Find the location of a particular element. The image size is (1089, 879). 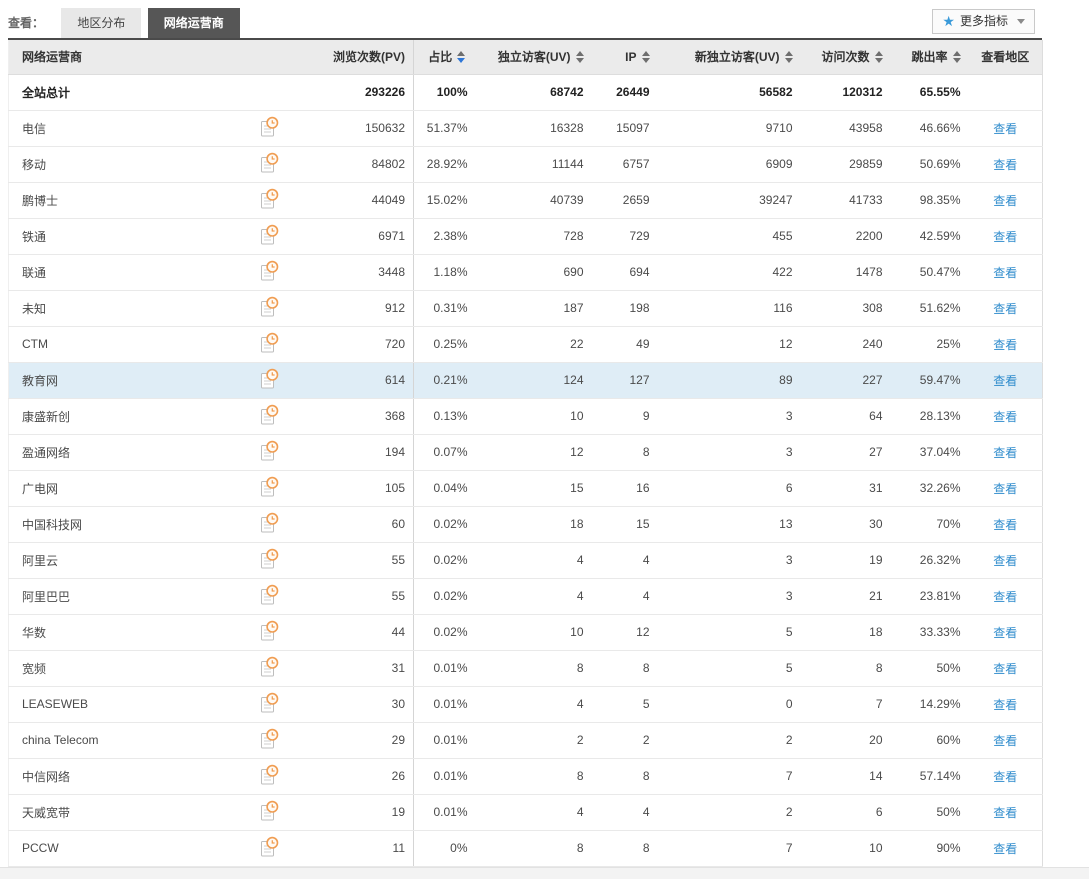

ratio-value: 0.21% is located at coordinates (446, 380).